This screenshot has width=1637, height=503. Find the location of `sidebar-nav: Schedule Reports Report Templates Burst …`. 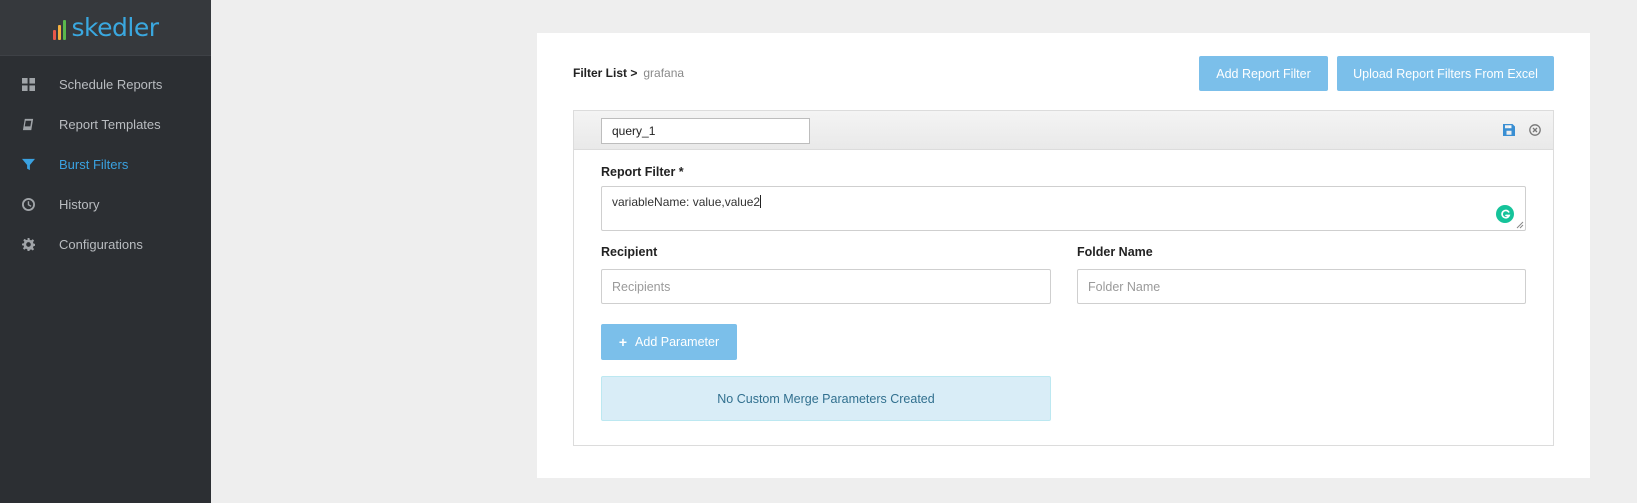

sidebar-nav: Schedule Reports Report Templates Burst … is located at coordinates (105, 164).